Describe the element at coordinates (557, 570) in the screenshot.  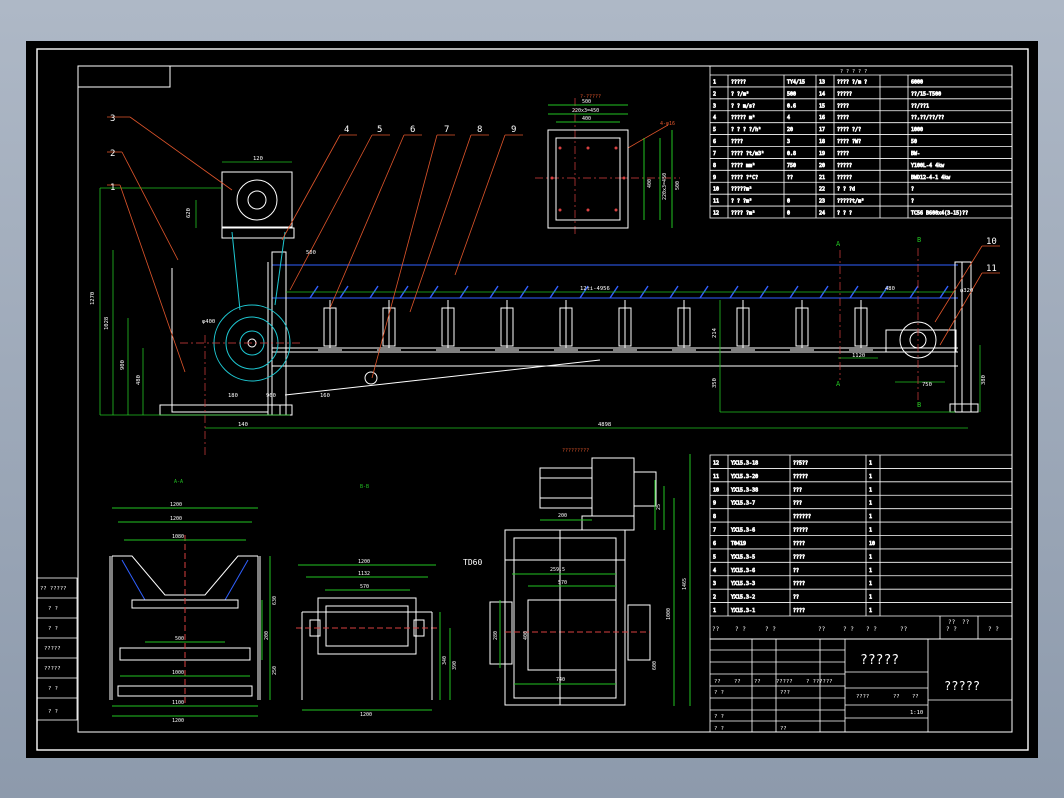
I see `svg-text: 259.5` at that location.